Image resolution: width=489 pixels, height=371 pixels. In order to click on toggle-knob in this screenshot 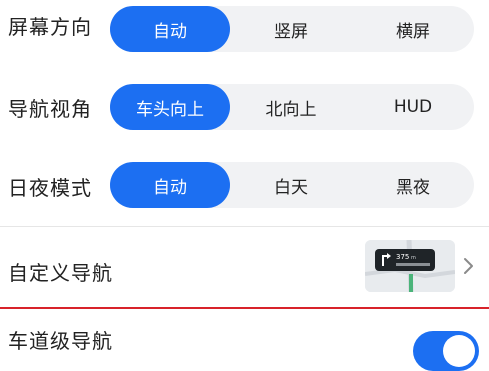, I will do `click(459, 351)`.